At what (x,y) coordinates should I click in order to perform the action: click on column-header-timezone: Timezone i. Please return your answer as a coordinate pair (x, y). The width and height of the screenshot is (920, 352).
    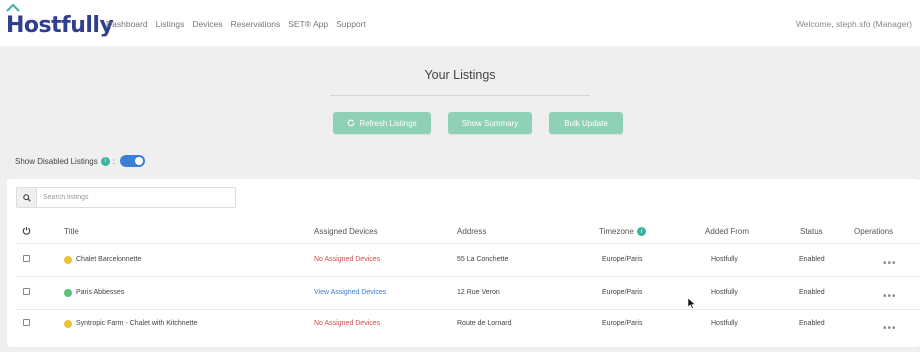
    Looking at the image, I should click on (622, 231).